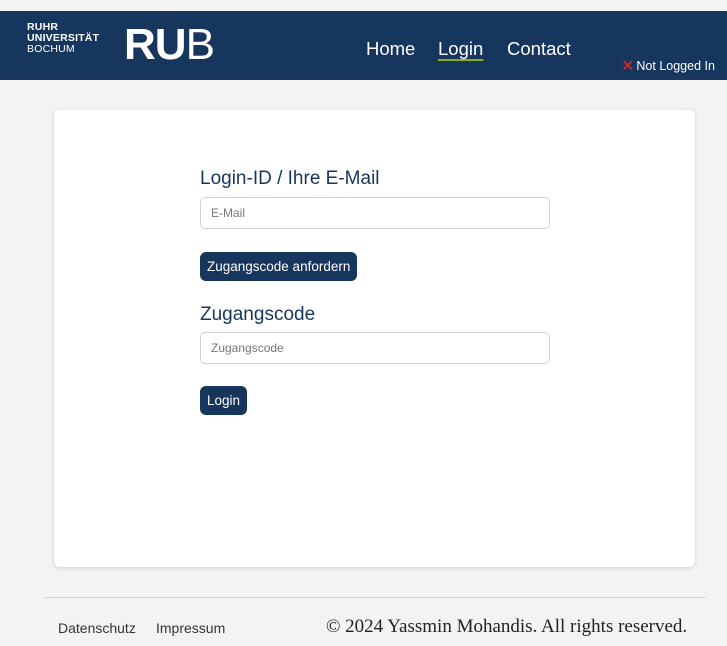 The image size is (727, 646). I want to click on login-status: ✕ Not Logged In, so click(668, 65).